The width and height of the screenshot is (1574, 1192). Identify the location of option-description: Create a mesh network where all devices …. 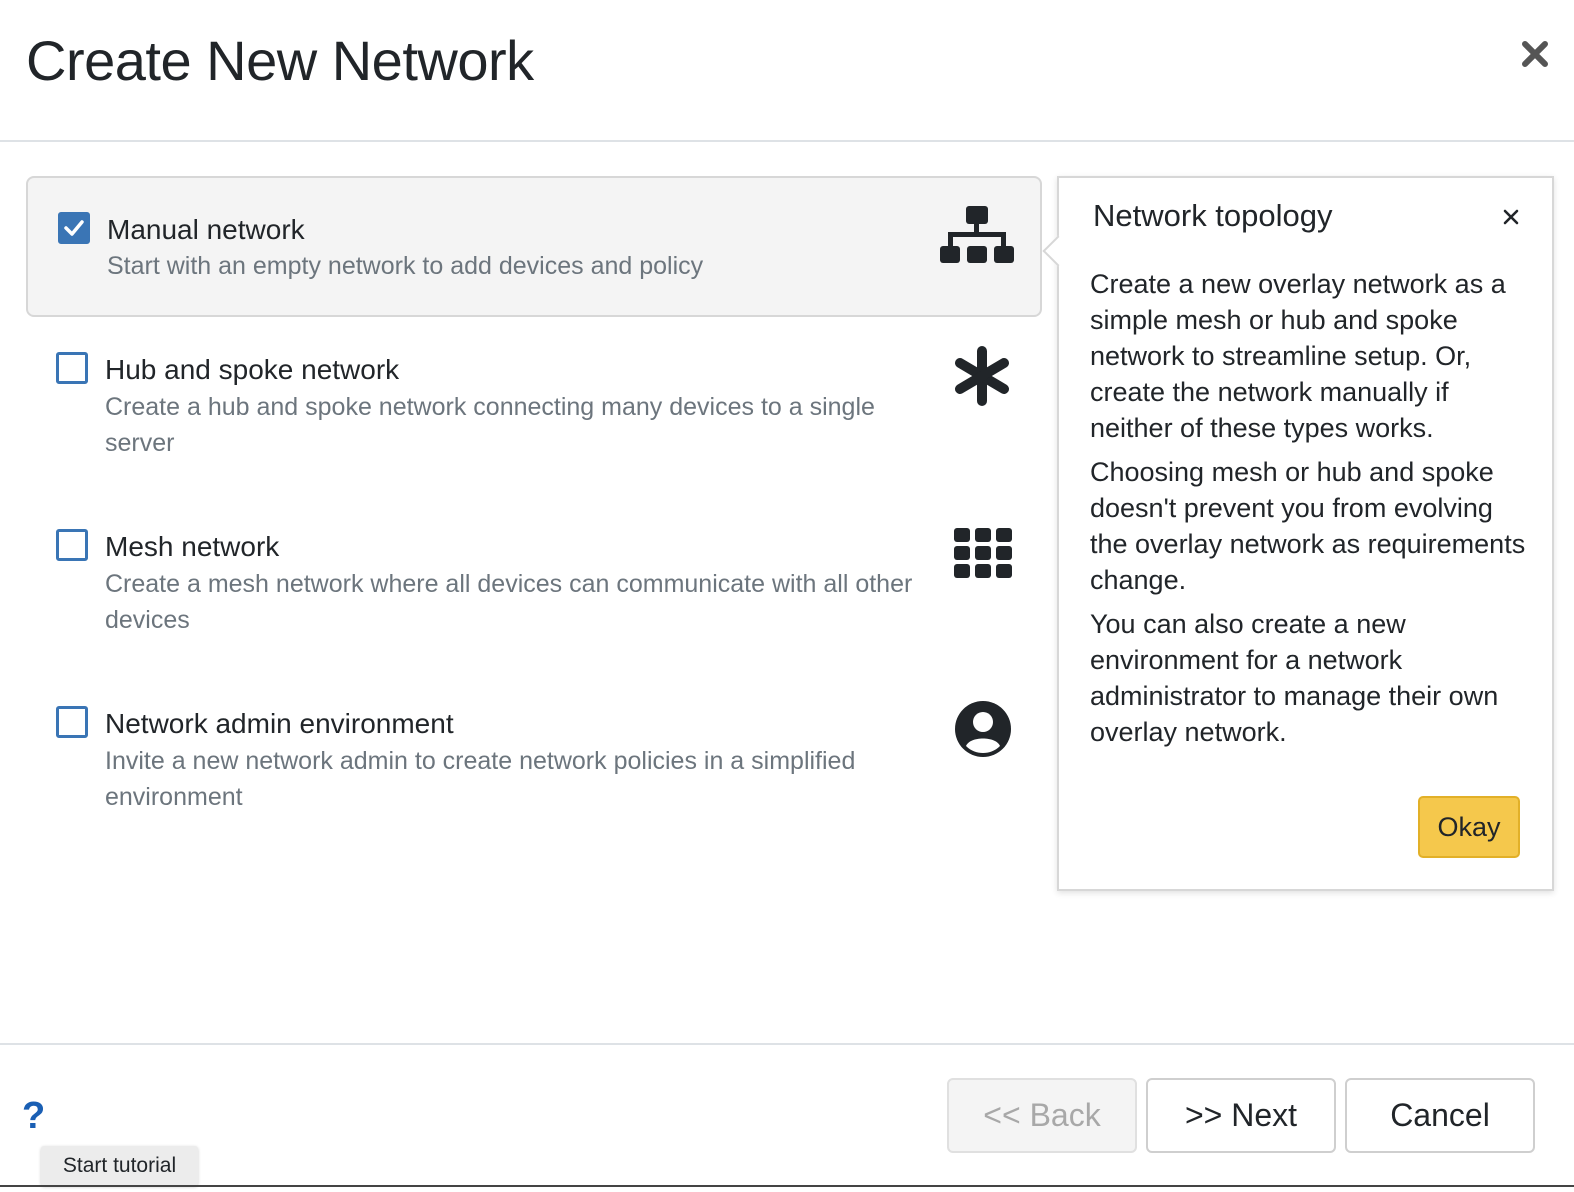
(509, 602).